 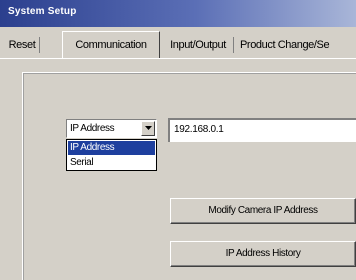 What do you see at coordinates (92, 128) in the screenshot?
I see `connection-type-value: IP Address` at bounding box center [92, 128].